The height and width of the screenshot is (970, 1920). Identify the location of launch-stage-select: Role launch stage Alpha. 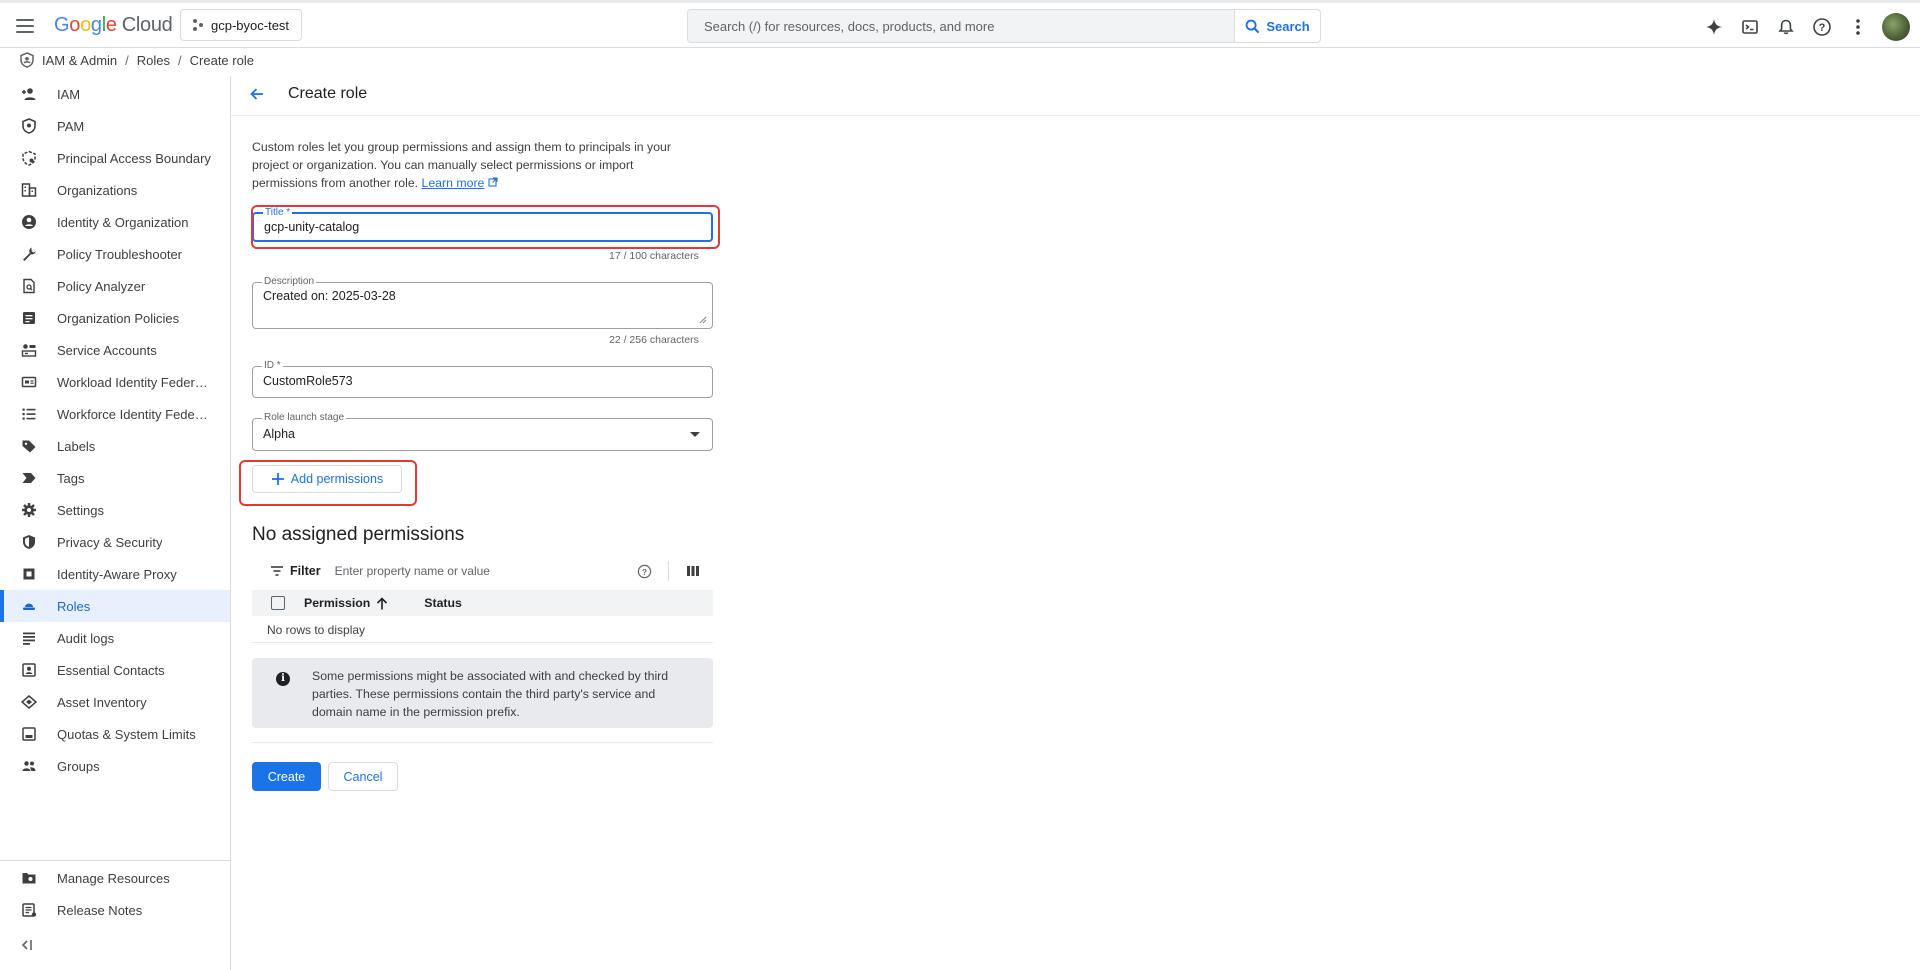
(482, 431).